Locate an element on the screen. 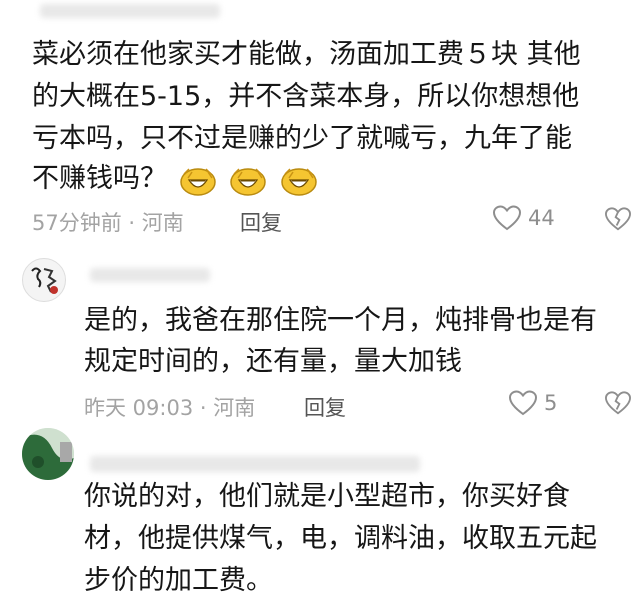  like-button: 44 is located at coordinates (523, 218).